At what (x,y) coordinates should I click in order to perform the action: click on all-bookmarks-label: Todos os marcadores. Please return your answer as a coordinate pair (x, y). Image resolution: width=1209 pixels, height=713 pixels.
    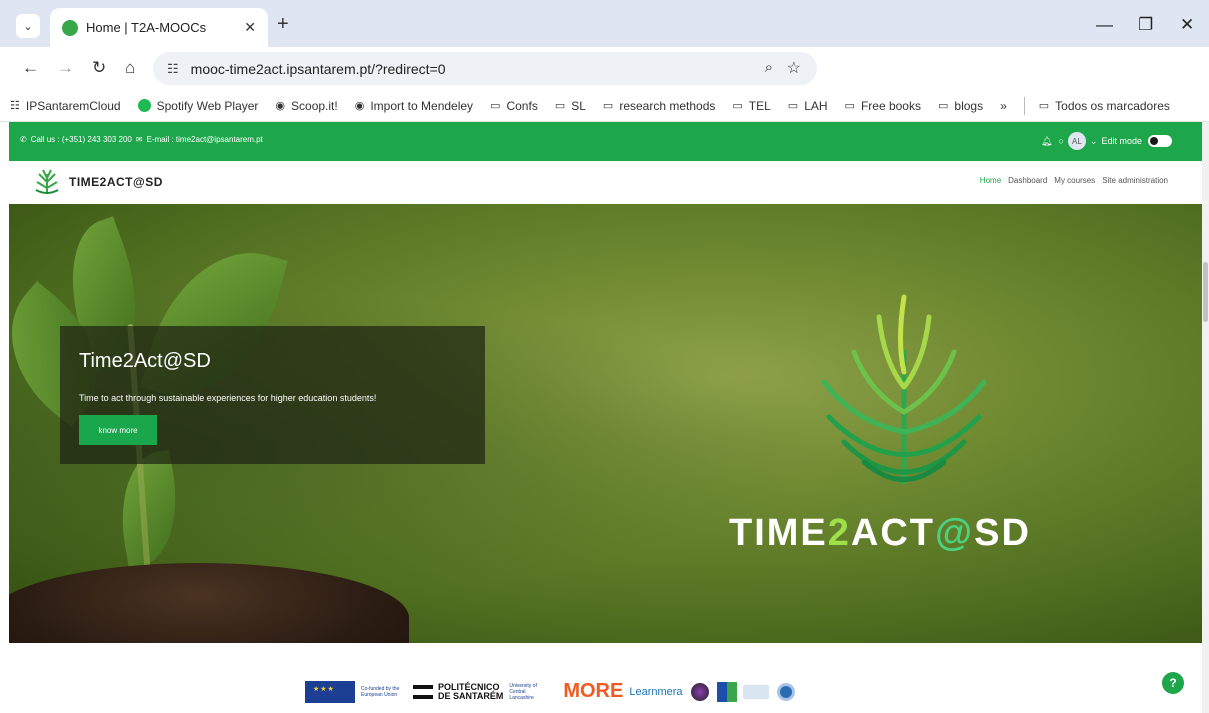
    Looking at the image, I should click on (1112, 105).